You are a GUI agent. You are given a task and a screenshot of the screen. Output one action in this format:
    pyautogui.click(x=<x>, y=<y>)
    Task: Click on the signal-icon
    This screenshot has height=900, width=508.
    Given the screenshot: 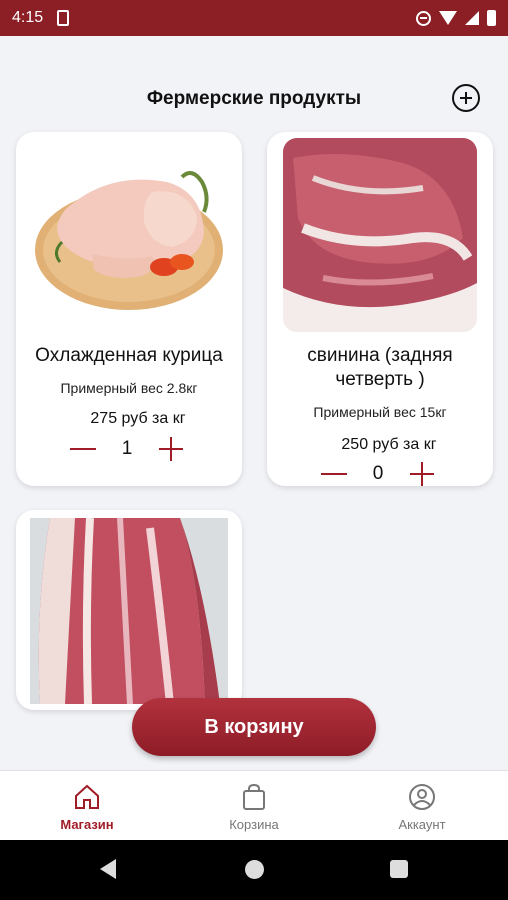 What is the action you would take?
    pyautogui.click(x=472, y=18)
    